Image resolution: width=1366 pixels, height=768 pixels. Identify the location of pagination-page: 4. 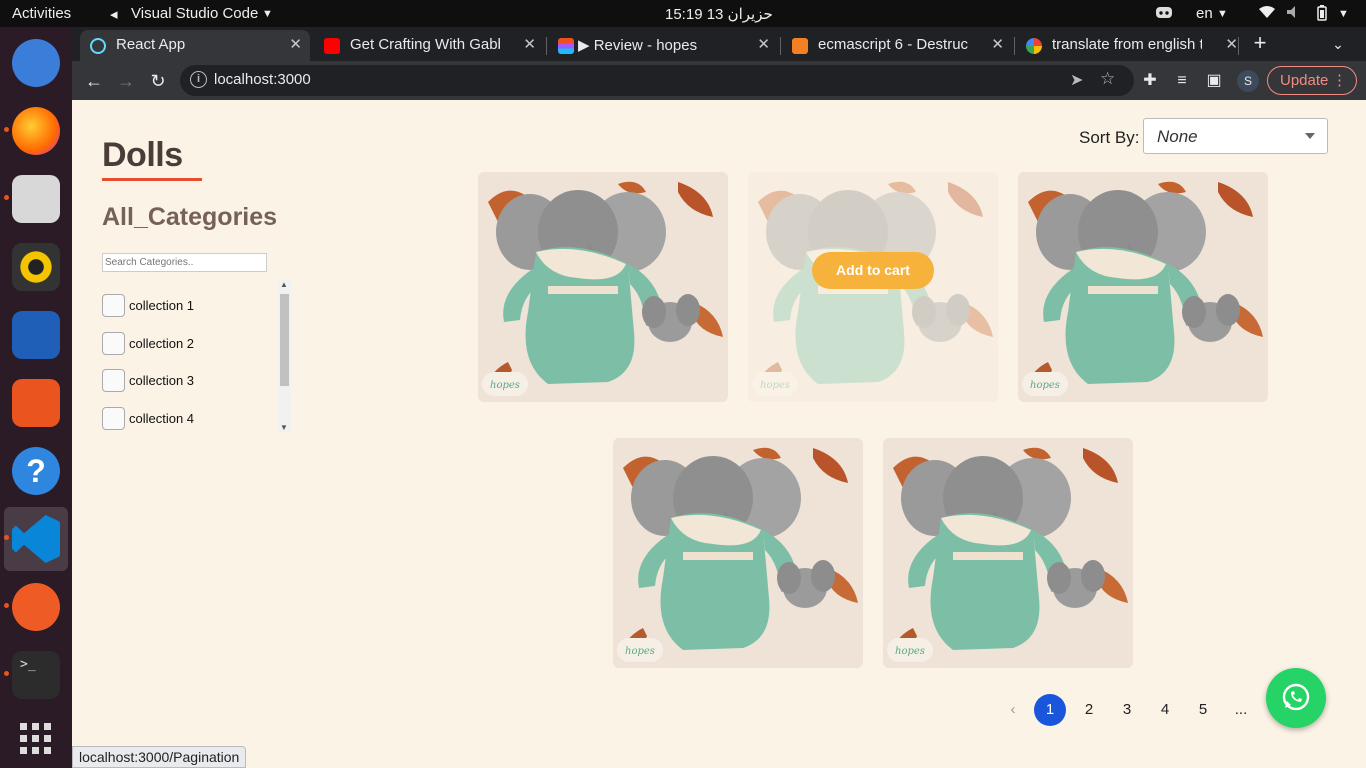
(1165, 710).